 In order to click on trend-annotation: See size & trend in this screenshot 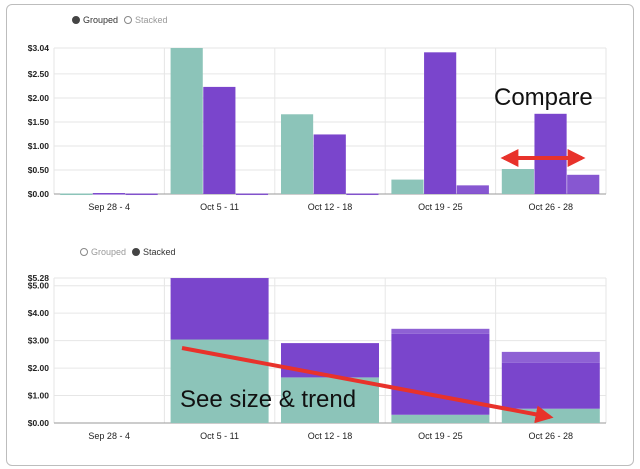, I will do `click(268, 399)`.